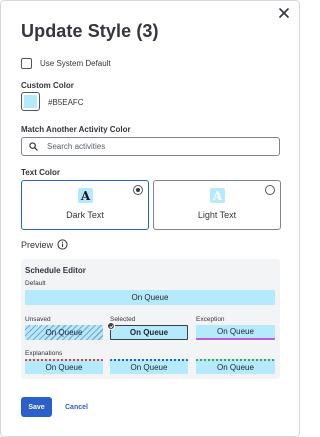 Image resolution: width=320 pixels, height=437 pixels. Describe the element at coordinates (217, 195) in the screenshot. I see `light-text-glyph-icon: A` at that location.